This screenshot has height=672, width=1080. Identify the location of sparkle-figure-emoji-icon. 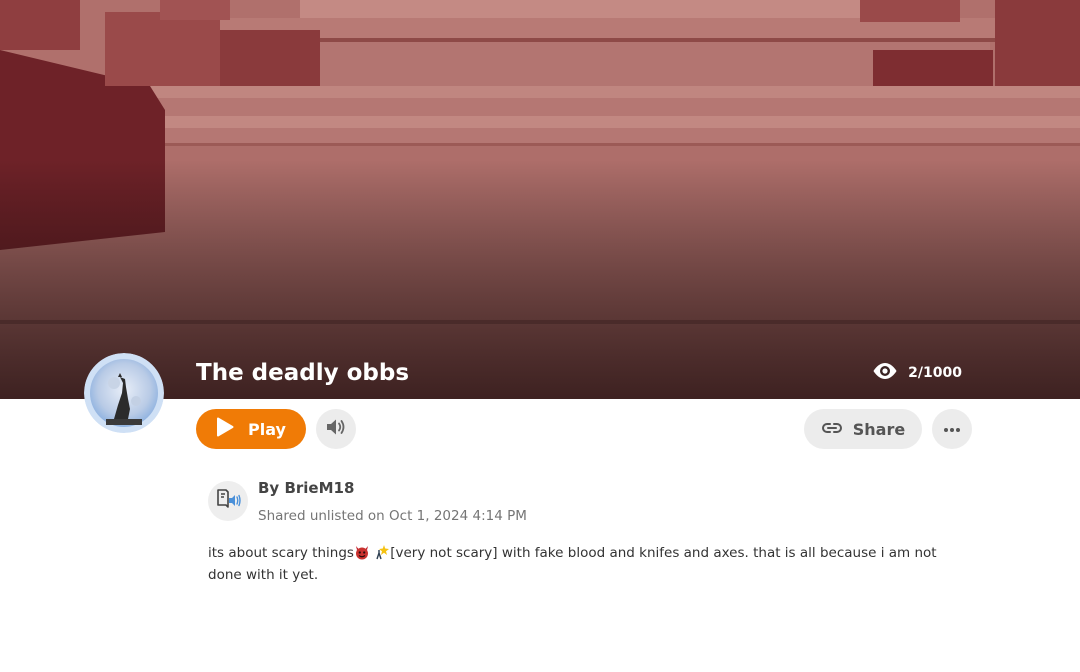
(382, 555).